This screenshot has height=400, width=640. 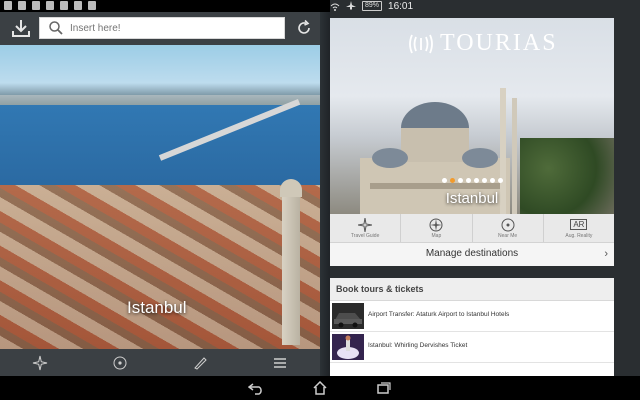 I want to click on chevron-right-icon: ›, so click(x=606, y=254).